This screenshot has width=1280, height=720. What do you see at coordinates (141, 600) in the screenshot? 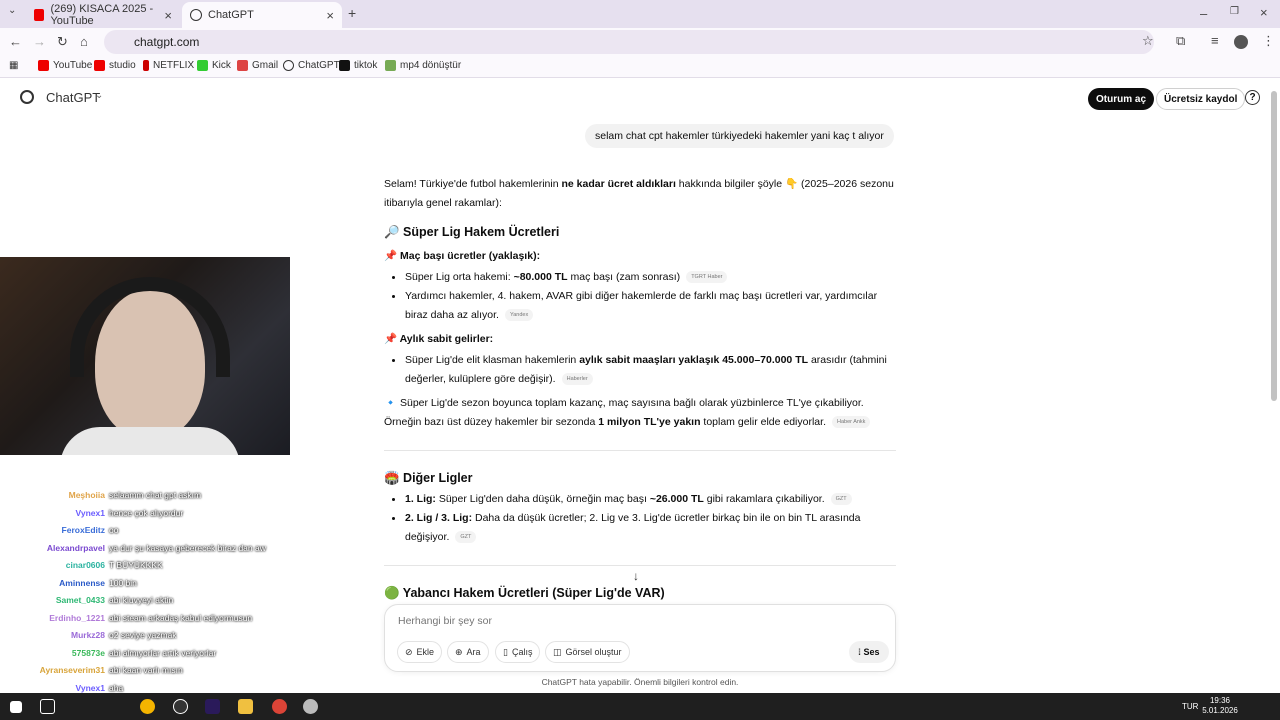
I see `chat-text: abi kluvyeyi aktin` at bounding box center [141, 600].